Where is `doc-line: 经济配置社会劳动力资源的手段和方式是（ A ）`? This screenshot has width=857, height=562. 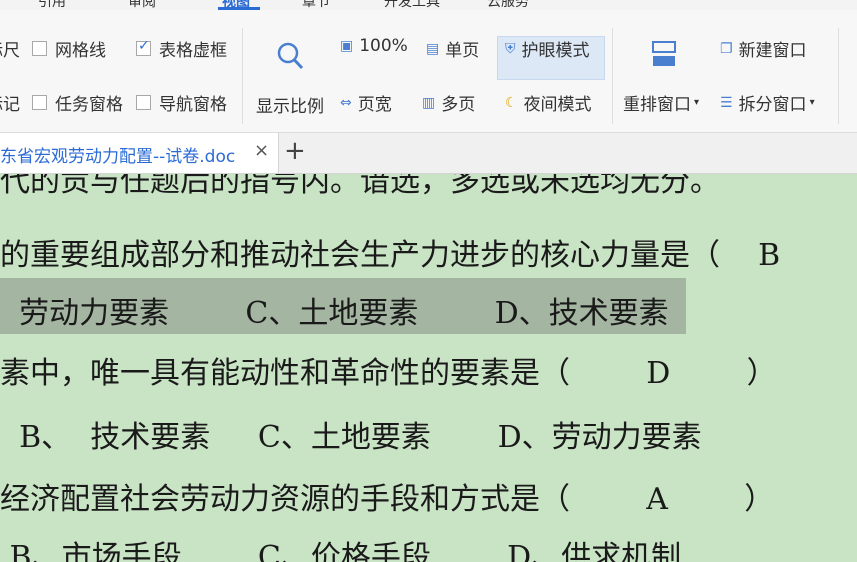
doc-line: 经济配置社会劳动力资源的手段和方式是（ A ） is located at coordinates (387, 499).